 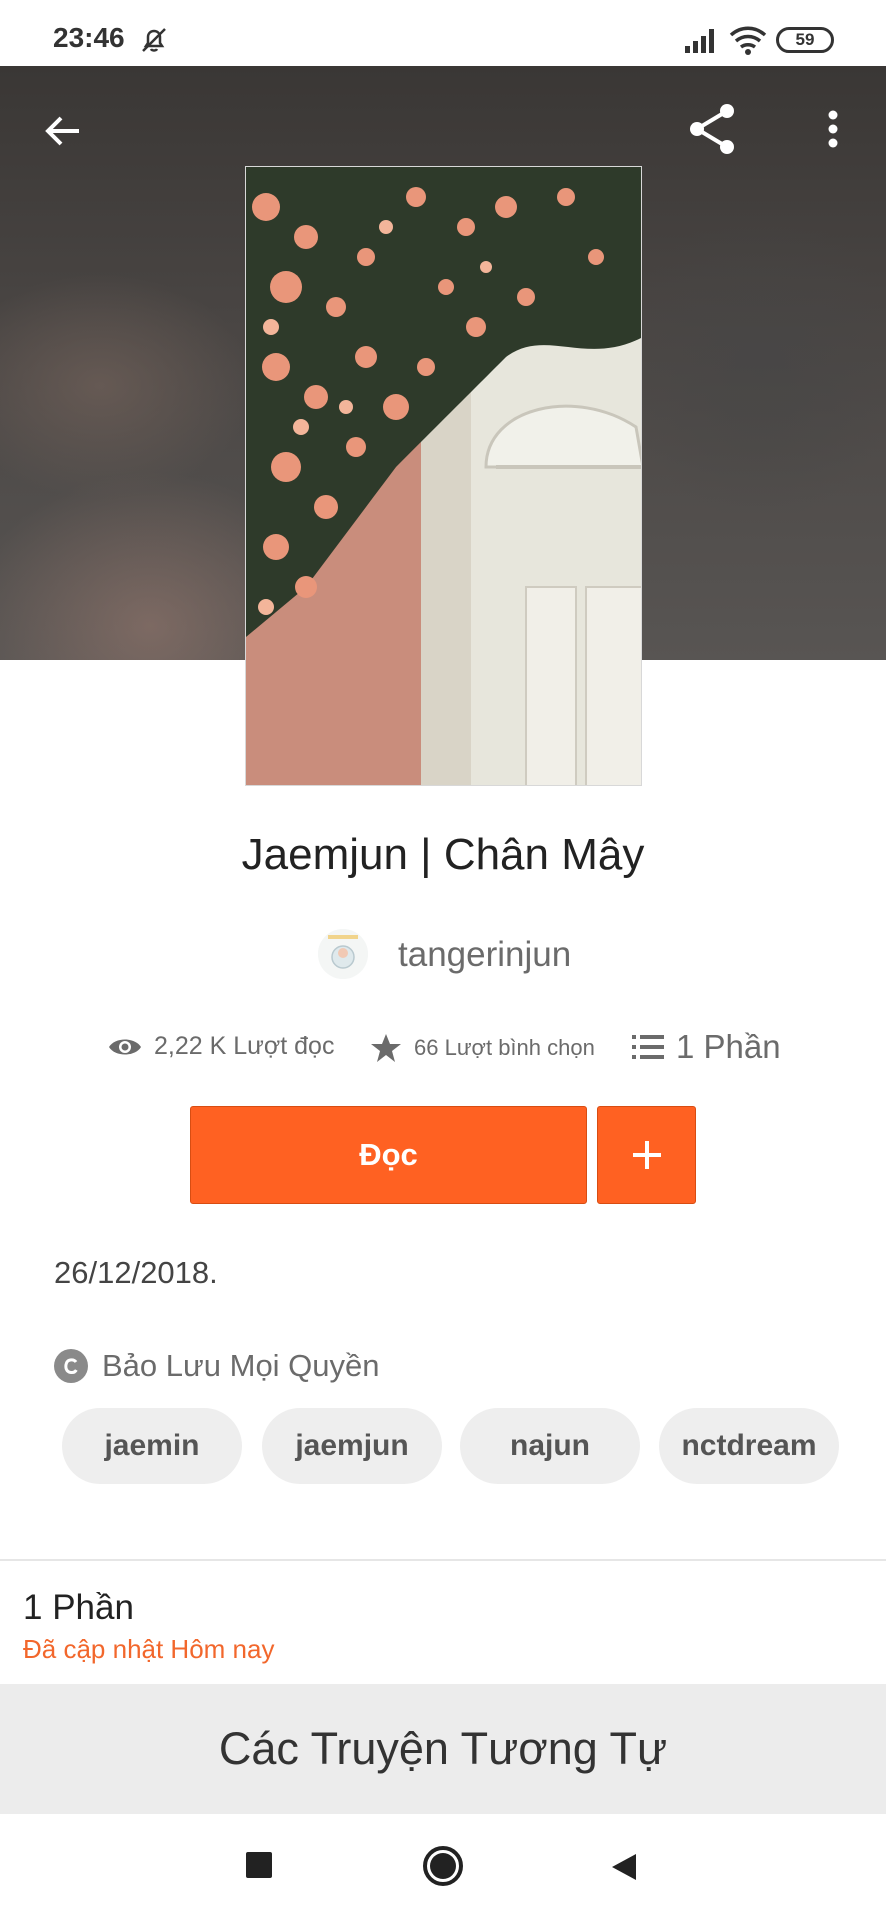 What do you see at coordinates (78, 1608) in the screenshot?
I see `parts-section-title: 1 Phần` at bounding box center [78, 1608].